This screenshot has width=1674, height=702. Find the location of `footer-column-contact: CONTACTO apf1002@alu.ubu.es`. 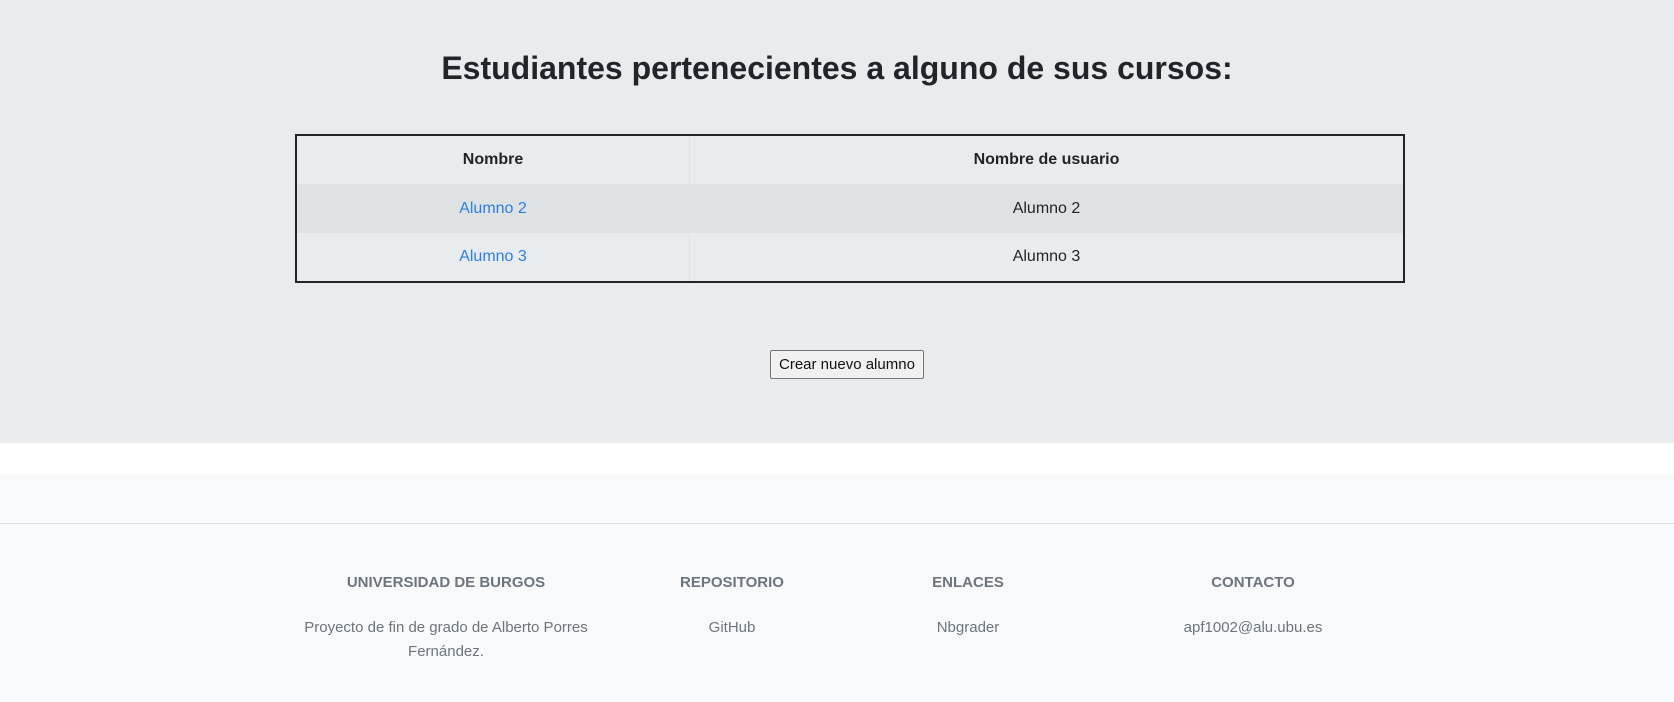

footer-column-contact: CONTACTO apf1002@alu.ubu.es is located at coordinates (1253, 606).